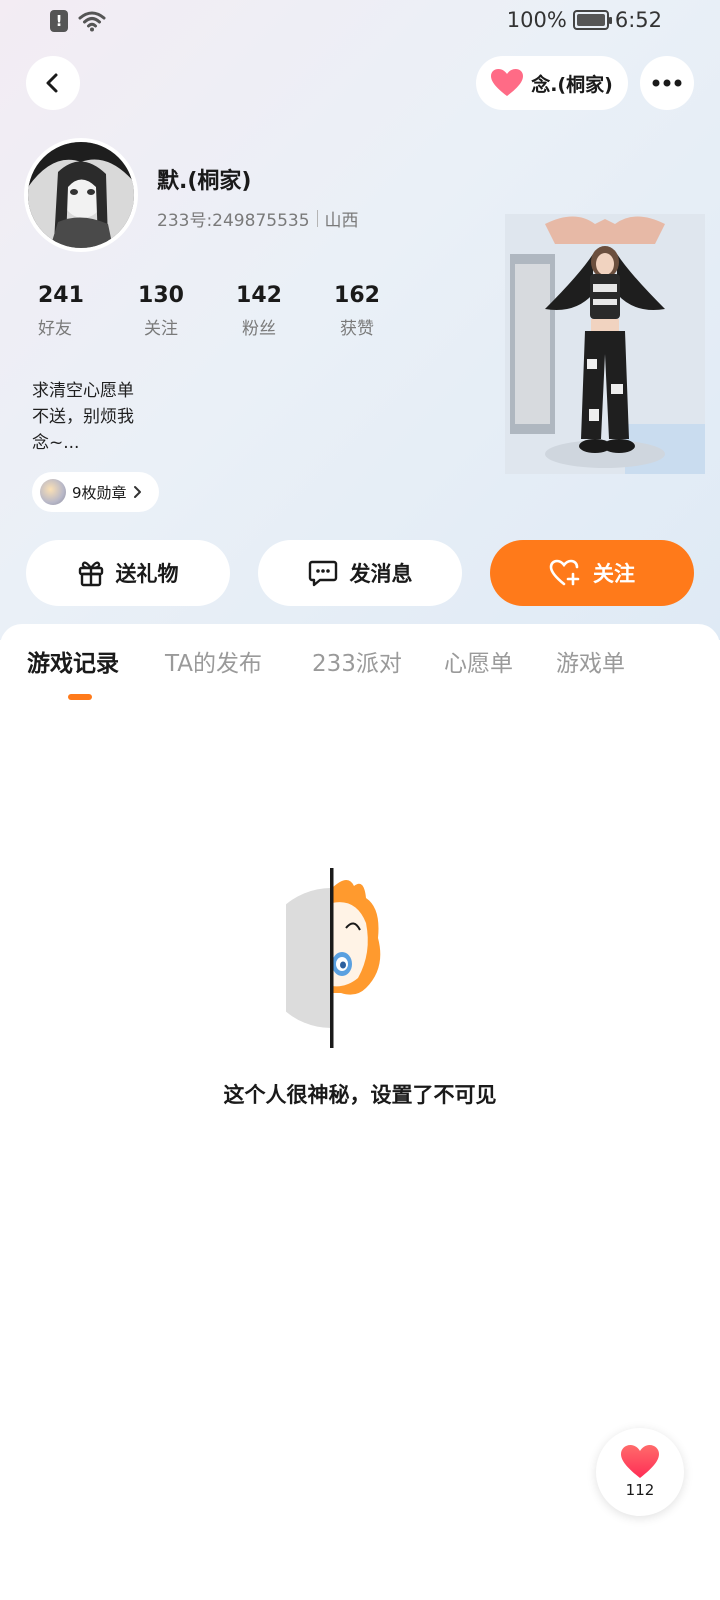 The image size is (720, 1600). Describe the element at coordinates (317, 218) in the screenshot. I see `divider` at that location.